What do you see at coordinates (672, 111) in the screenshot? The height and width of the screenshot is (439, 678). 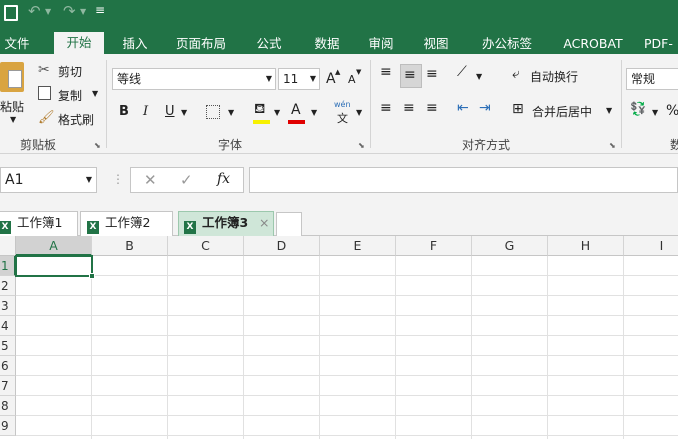 I see `percent-button: %` at bounding box center [672, 111].